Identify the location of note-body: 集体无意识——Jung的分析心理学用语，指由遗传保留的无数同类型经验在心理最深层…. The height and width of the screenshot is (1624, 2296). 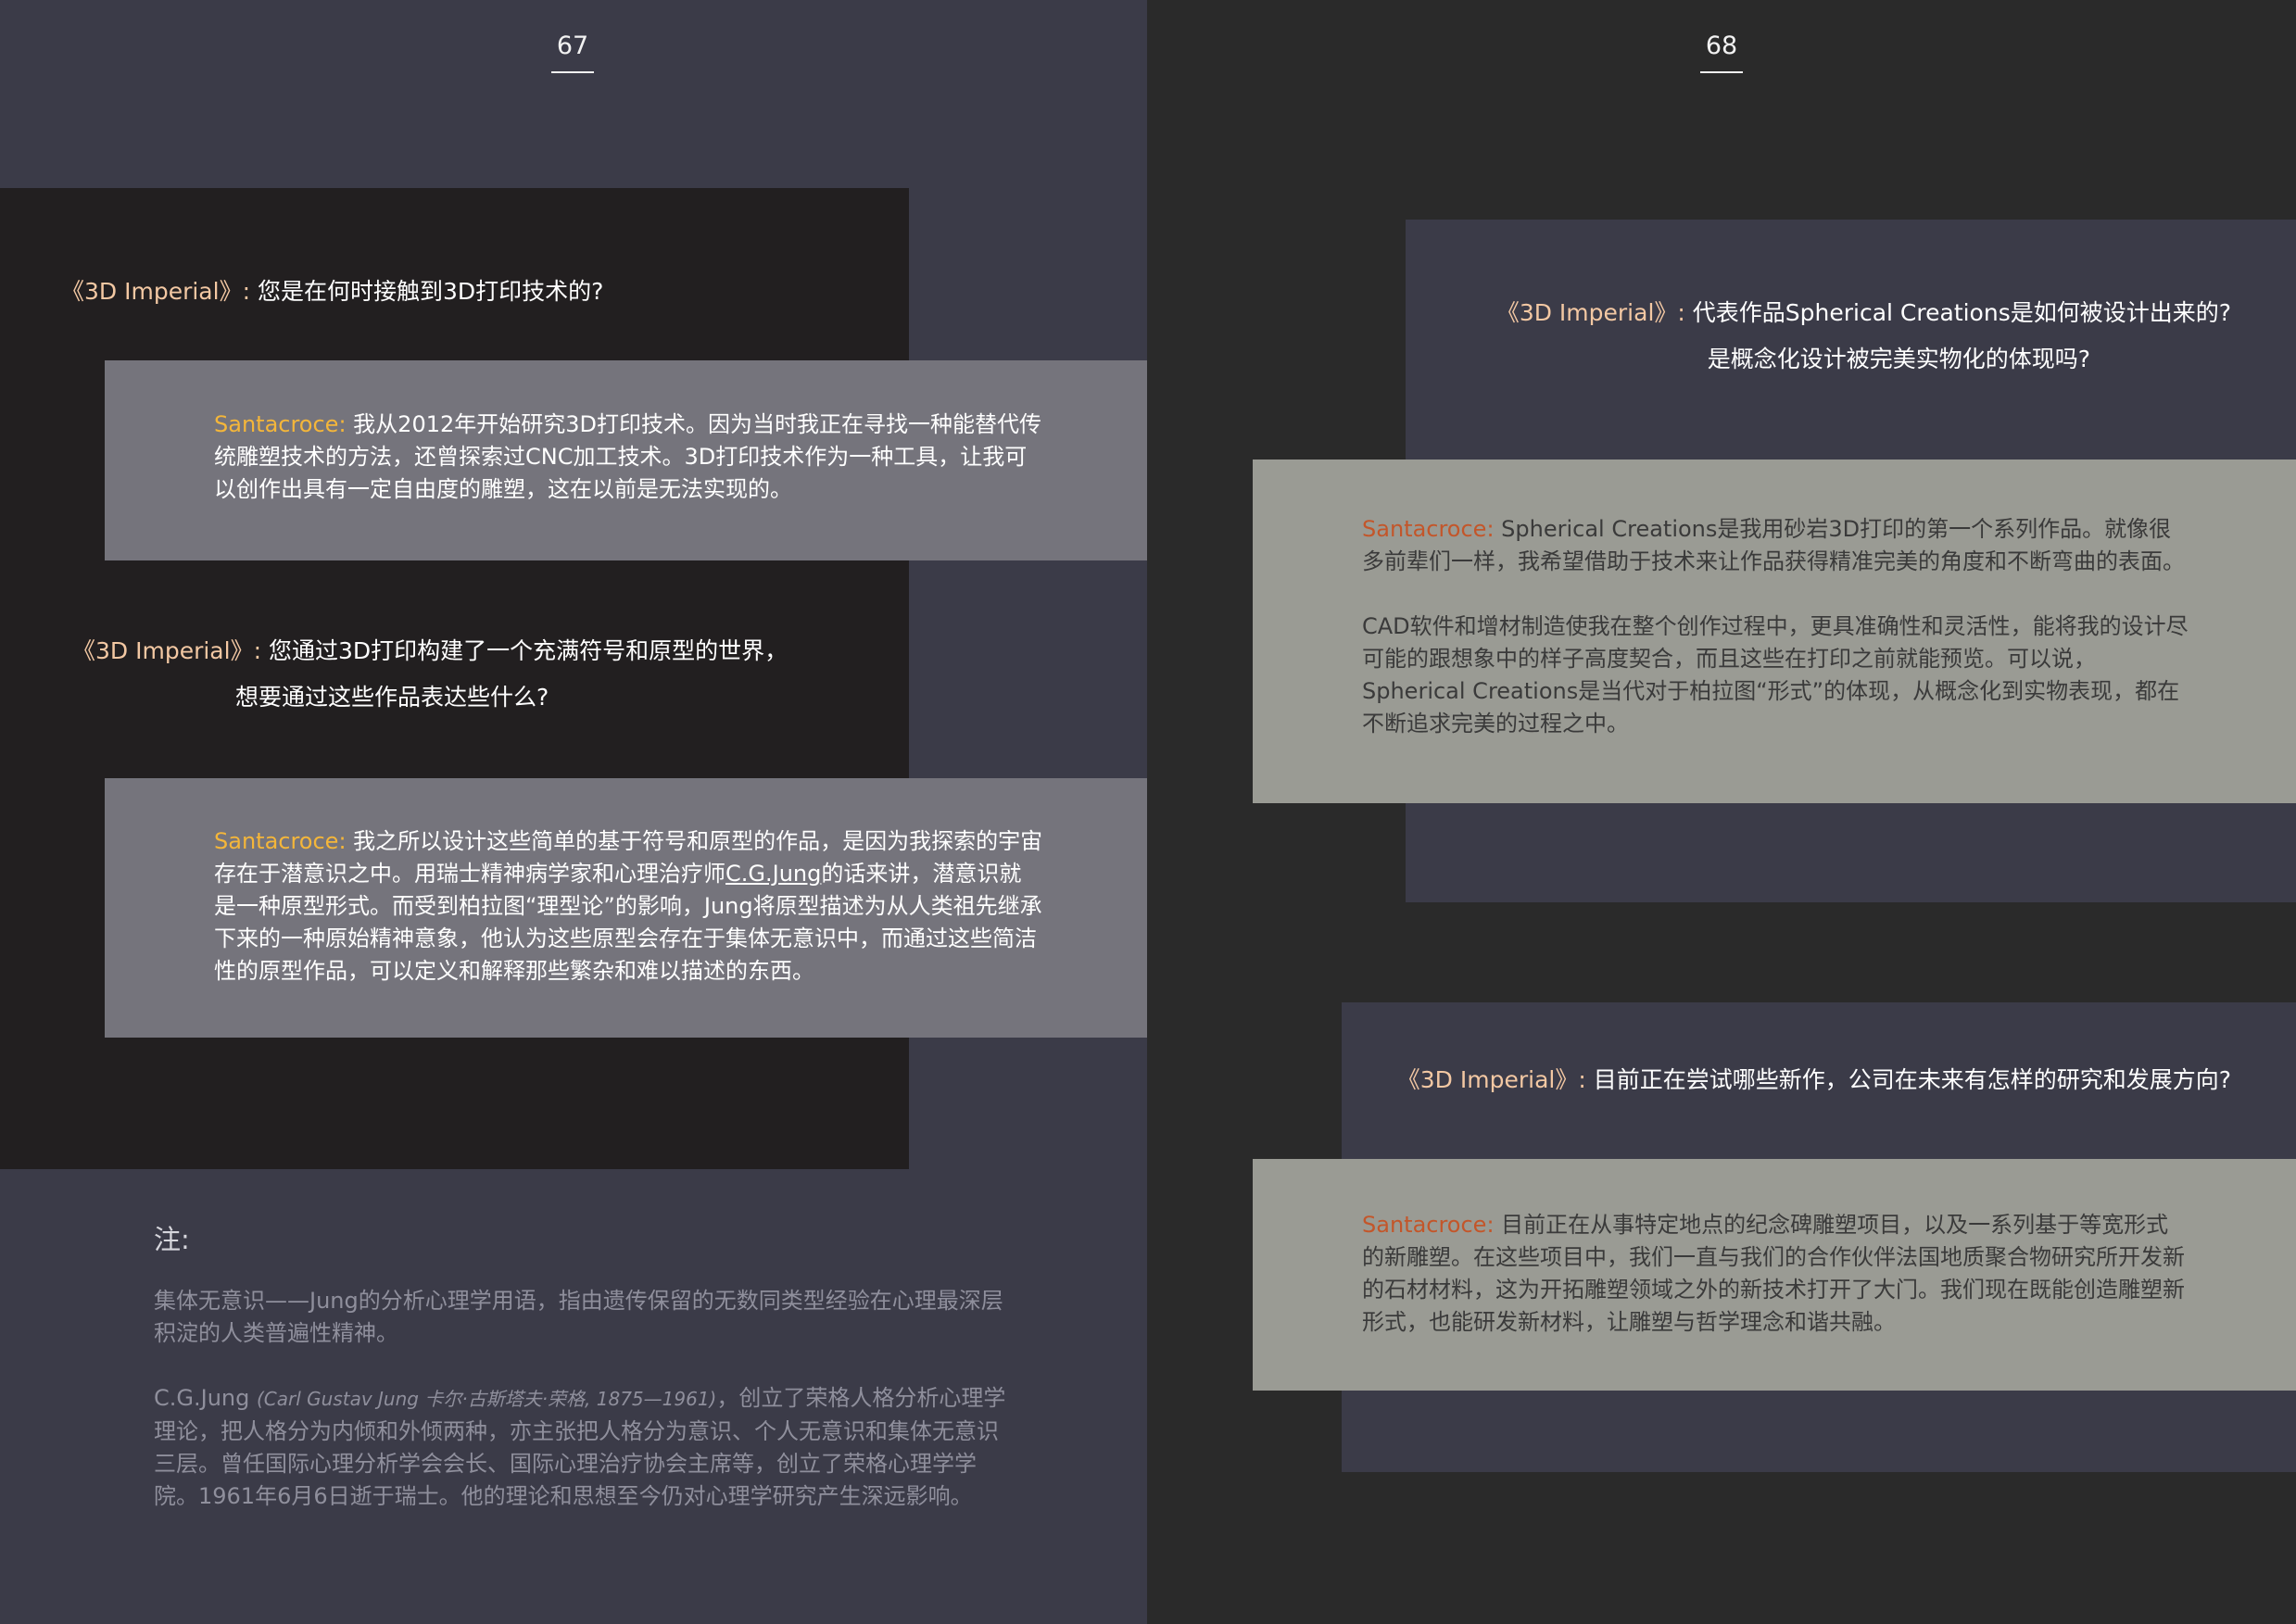
(580, 1399).